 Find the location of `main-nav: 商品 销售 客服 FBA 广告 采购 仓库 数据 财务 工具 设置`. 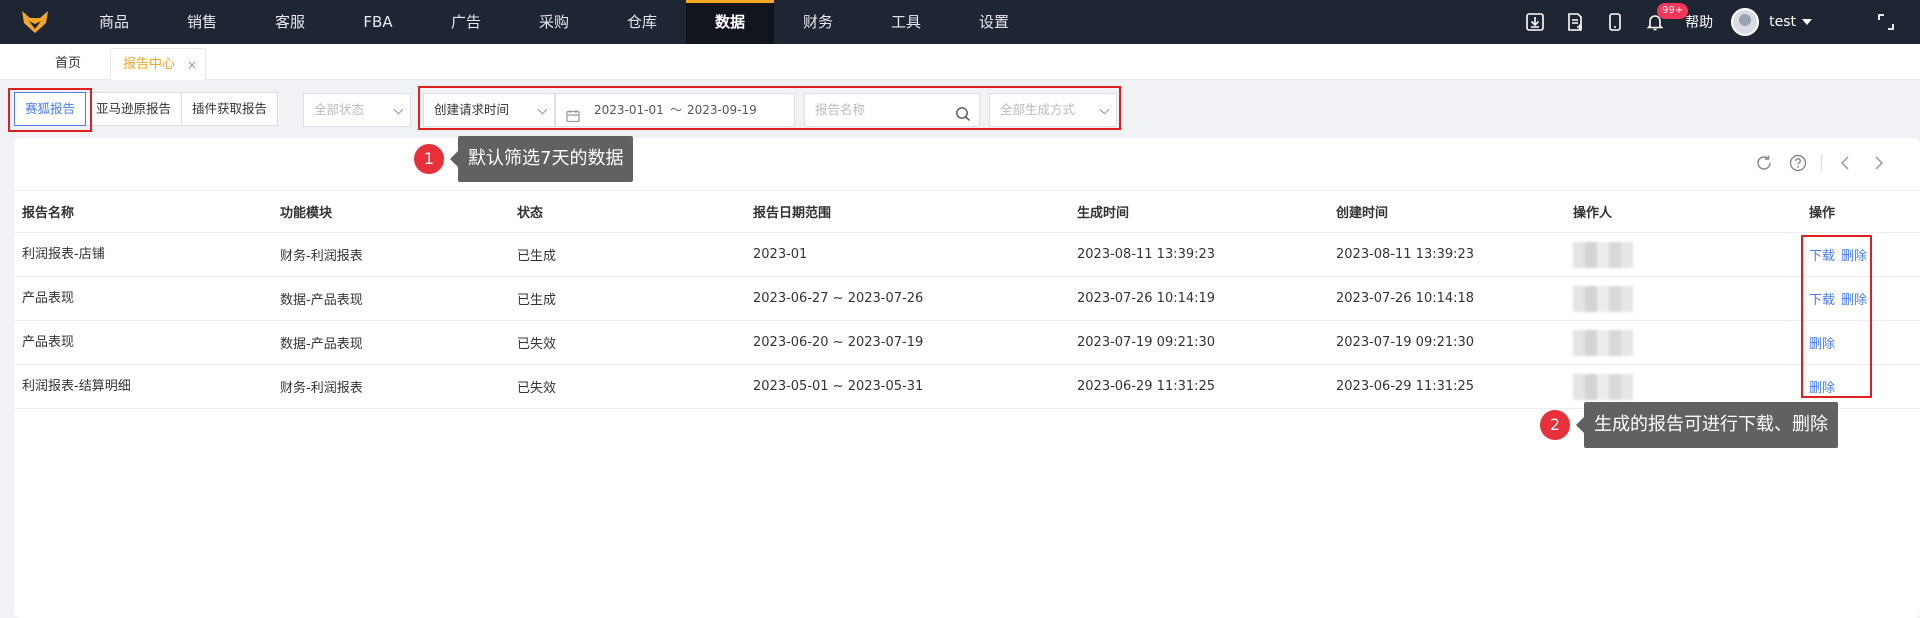

main-nav: 商品 销售 客服 FBA 广告 采购 仓库 数据 财务 工具 设置 is located at coordinates (554, 22).